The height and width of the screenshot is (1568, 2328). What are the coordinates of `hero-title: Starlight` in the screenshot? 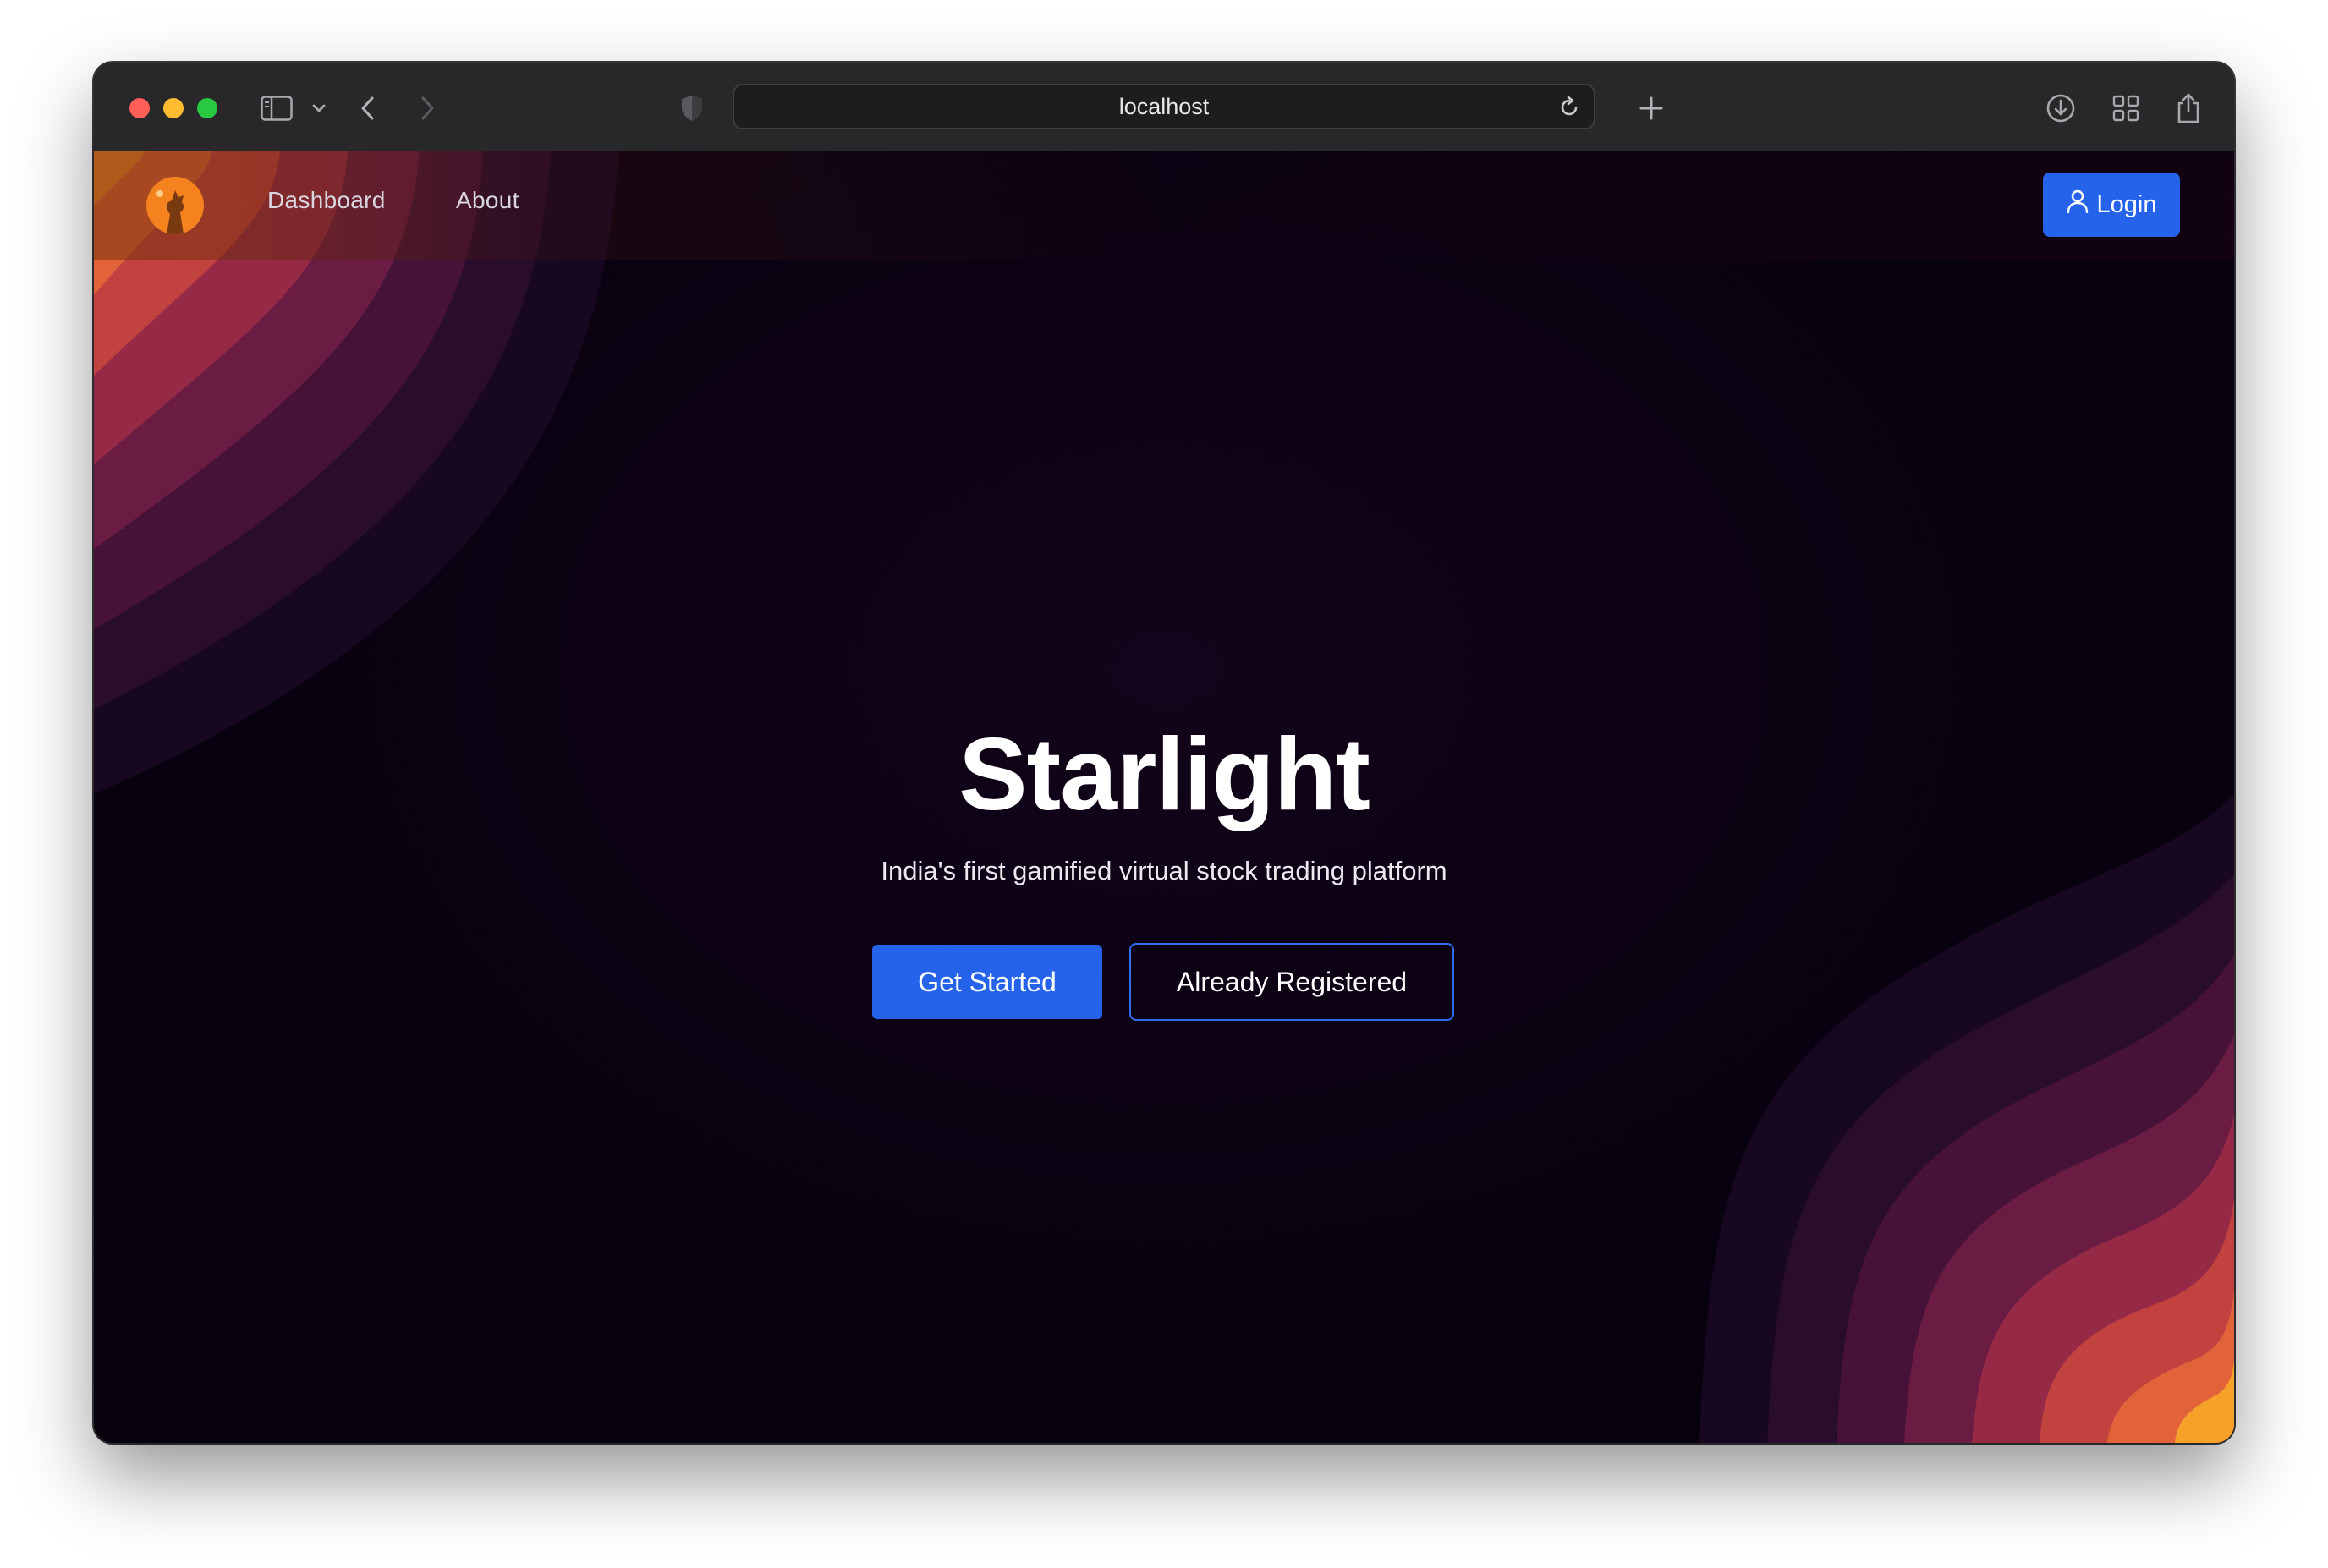 It's located at (1164, 773).